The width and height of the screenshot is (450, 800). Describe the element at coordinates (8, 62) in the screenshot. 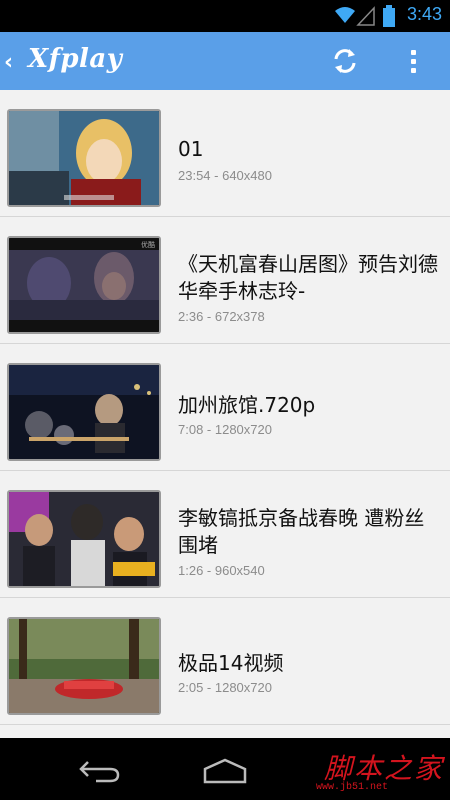

I see `chevron-left-icon: ‹` at that location.